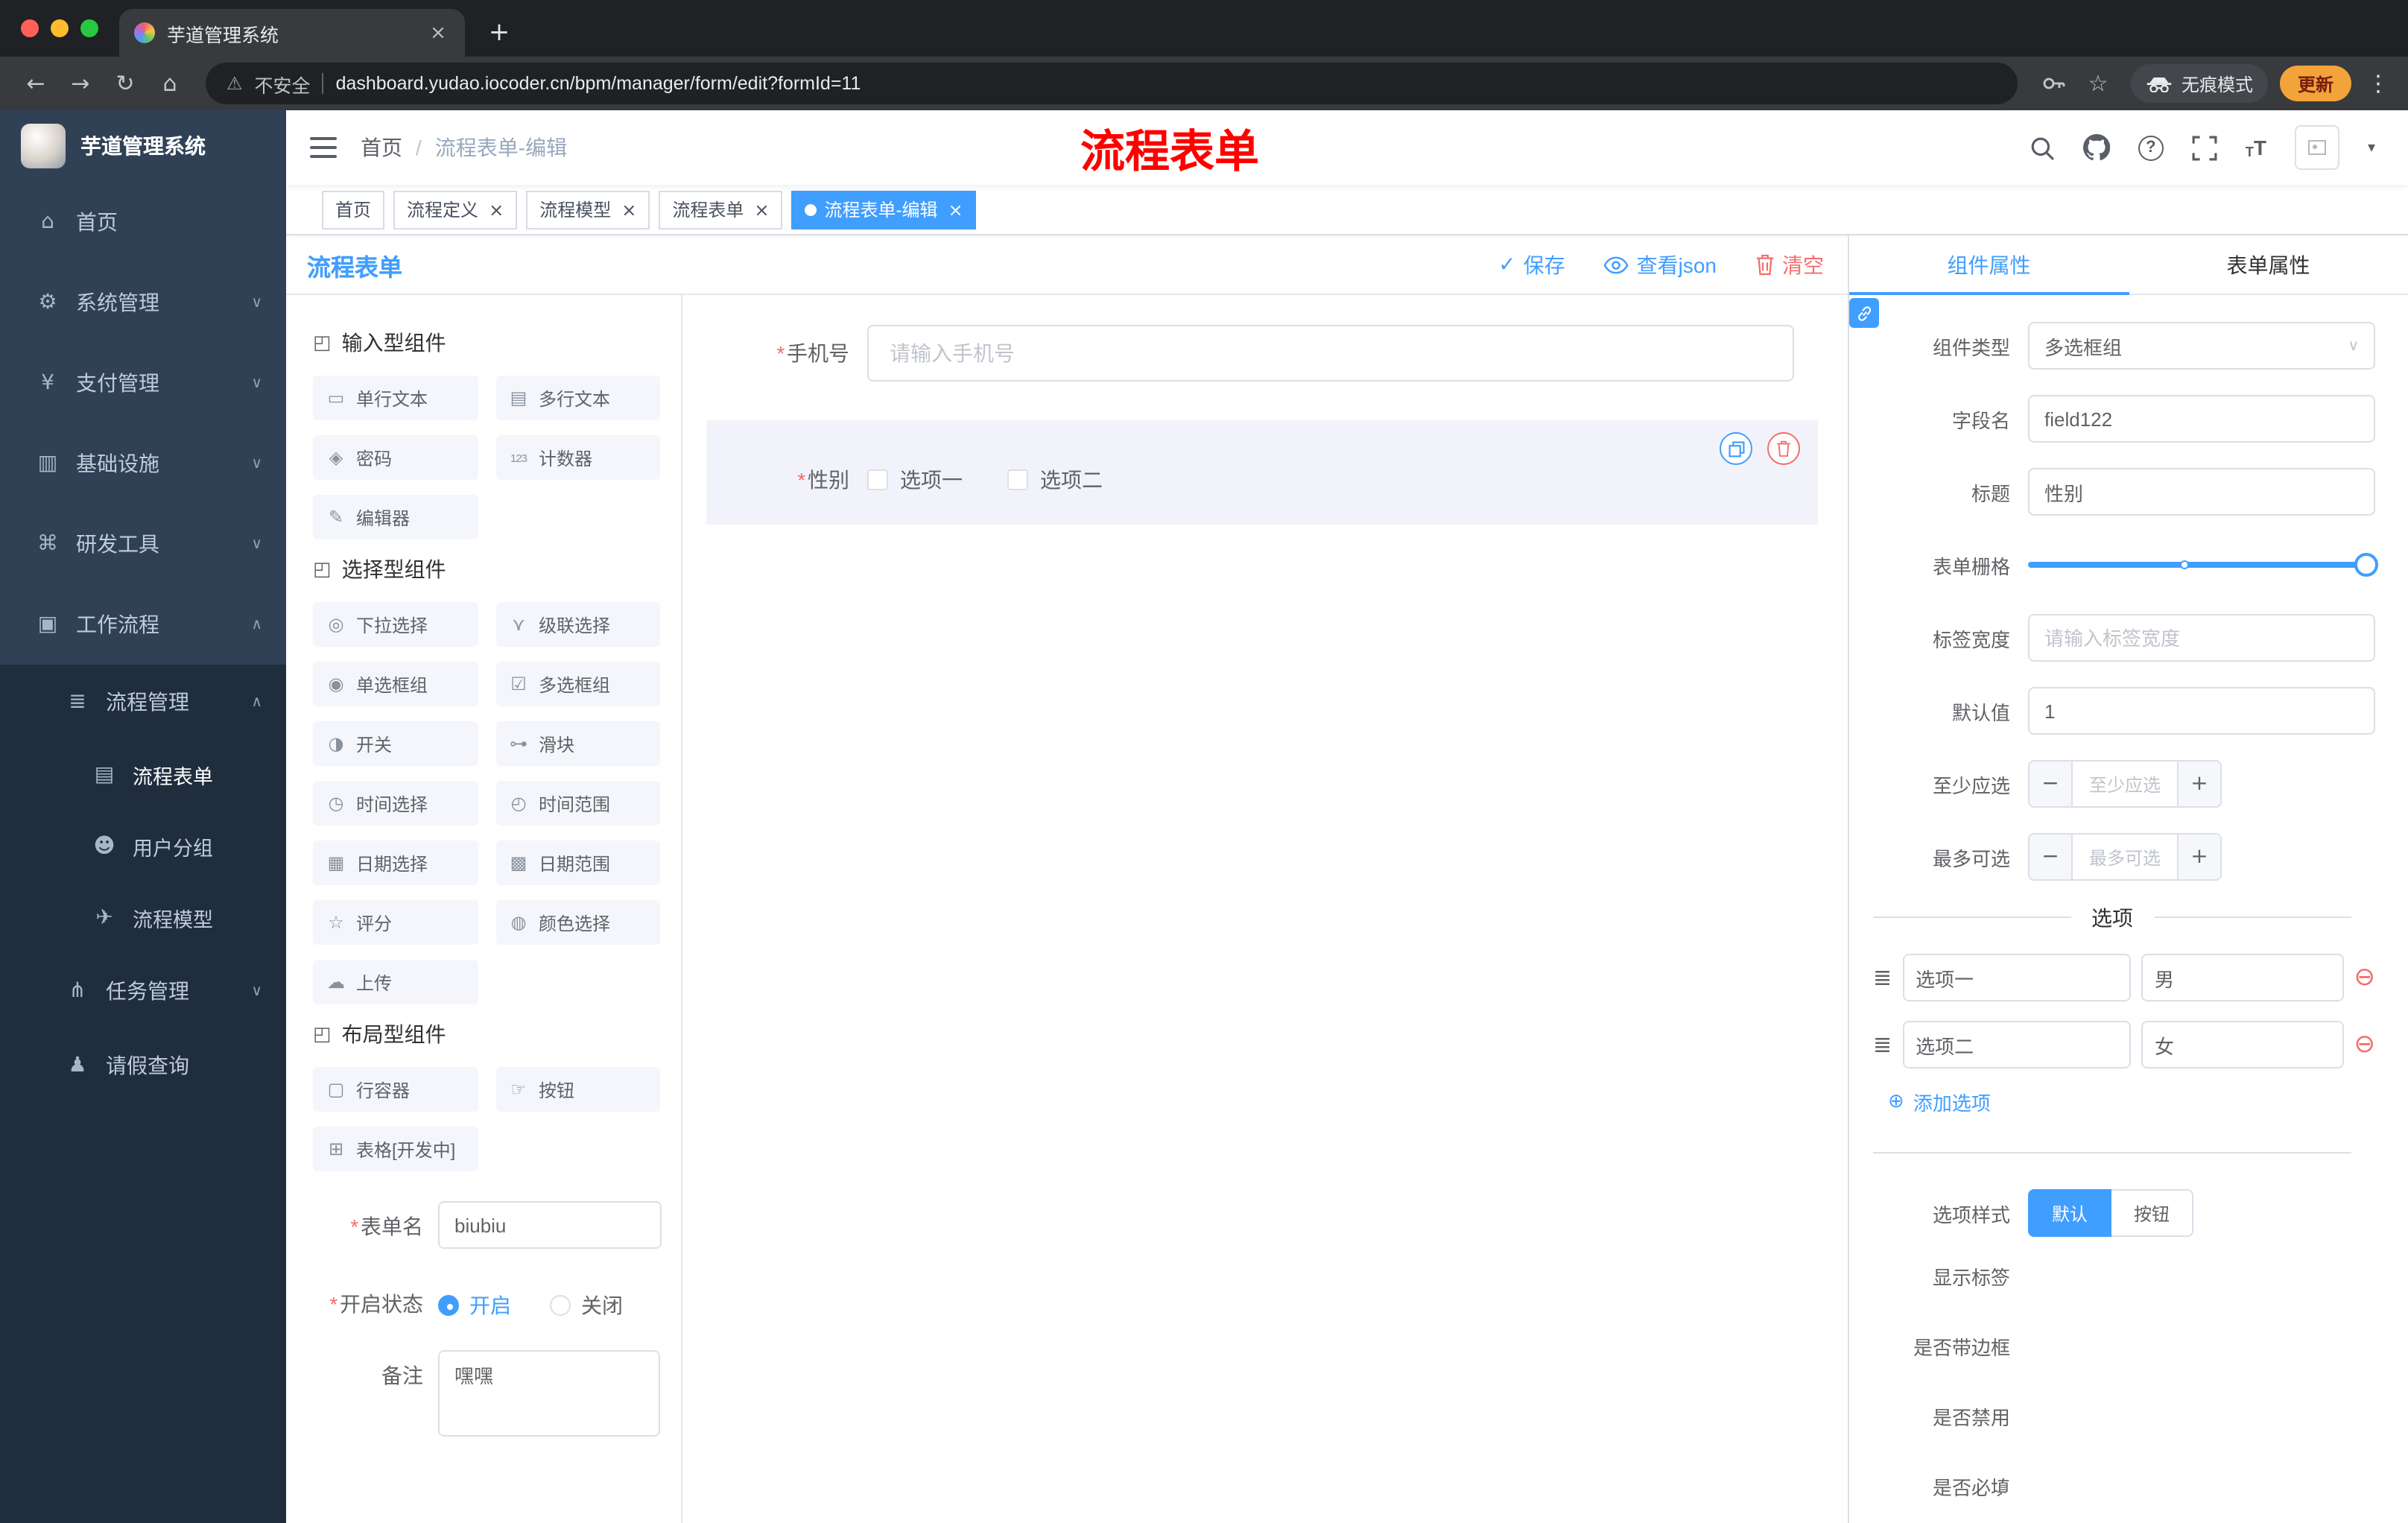 This screenshot has height=1523, width=2408. I want to click on component-rate: ☆ 评分, so click(395, 923).